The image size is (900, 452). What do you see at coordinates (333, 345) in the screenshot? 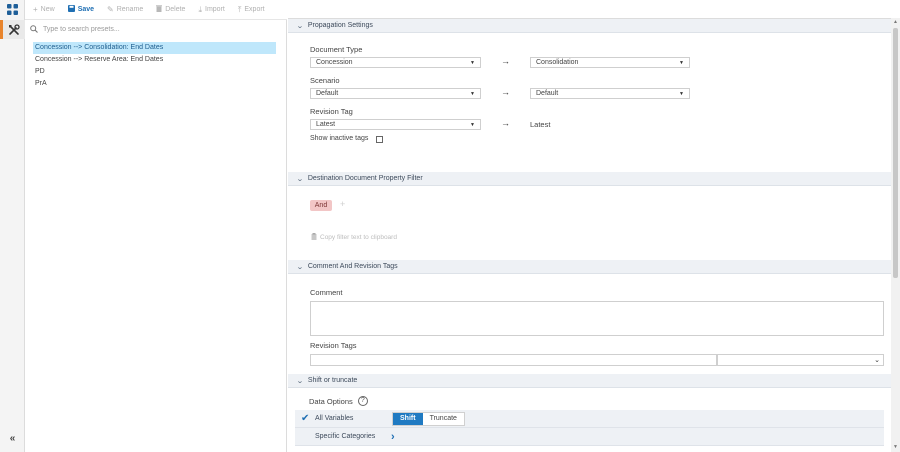
I see `revision-tags-label: Revision Tags` at bounding box center [333, 345].